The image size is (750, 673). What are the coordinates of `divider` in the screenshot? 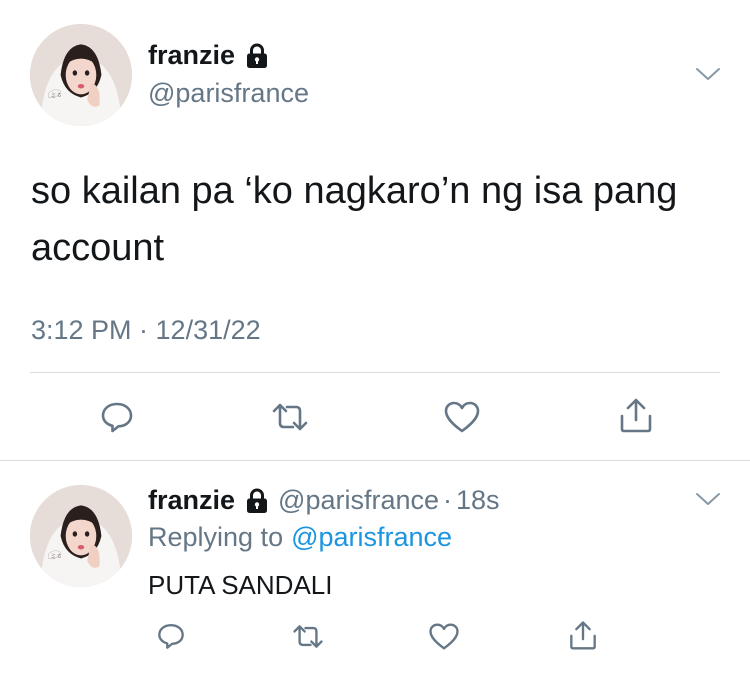 It's located at (375, 372).